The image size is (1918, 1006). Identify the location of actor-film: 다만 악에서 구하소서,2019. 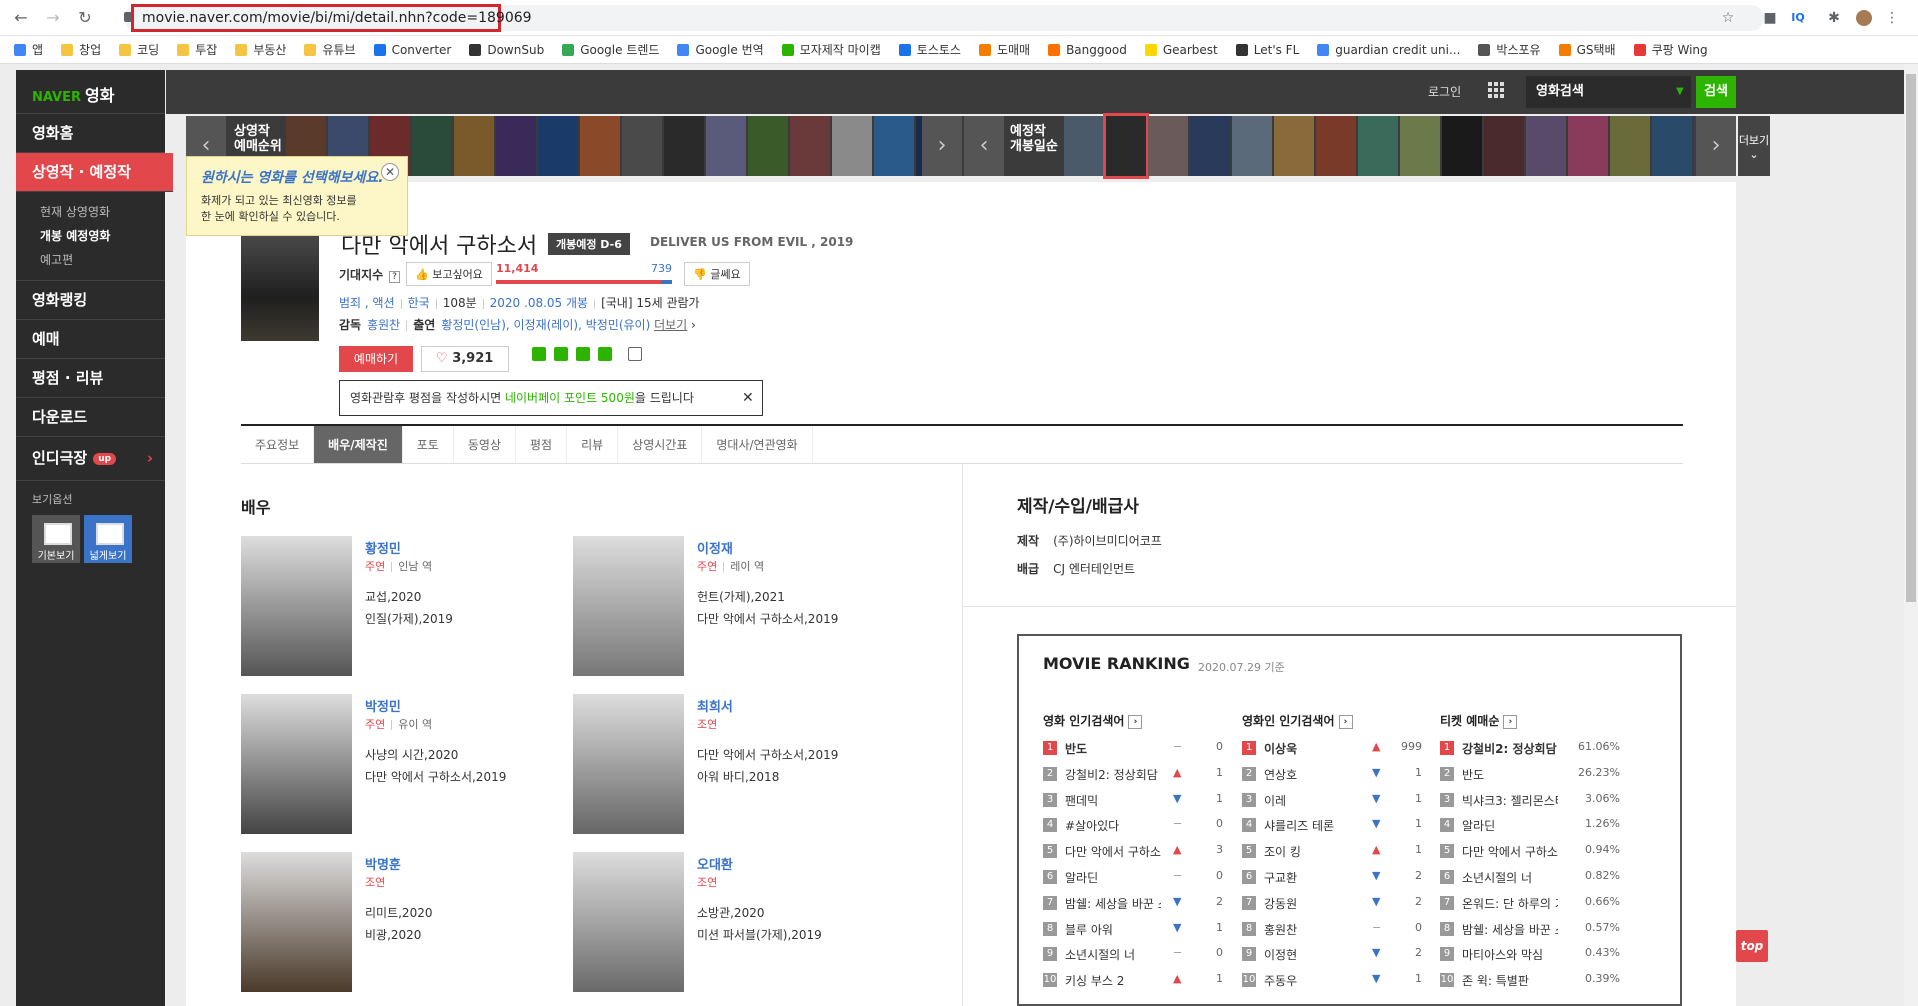
(767, 618).